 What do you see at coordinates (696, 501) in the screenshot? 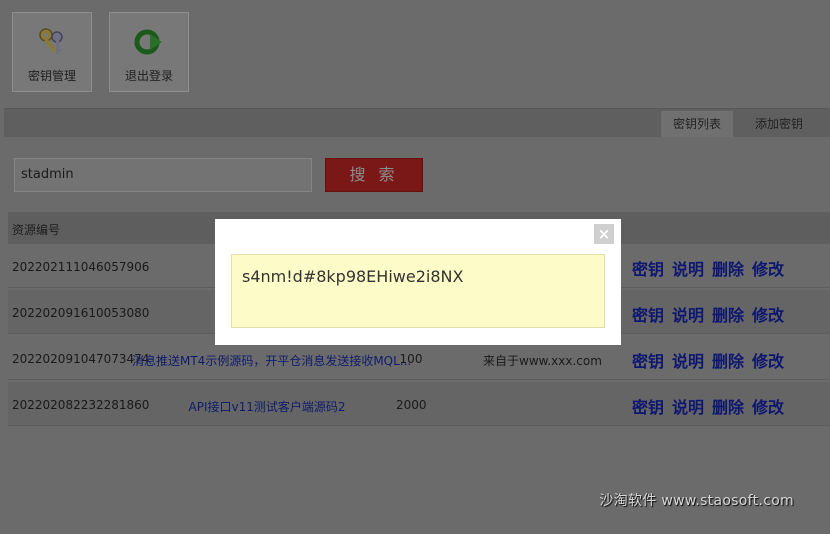
I see `watermark: 沙淘软件 www.staosoft.com` at bounding box center [696, 501].